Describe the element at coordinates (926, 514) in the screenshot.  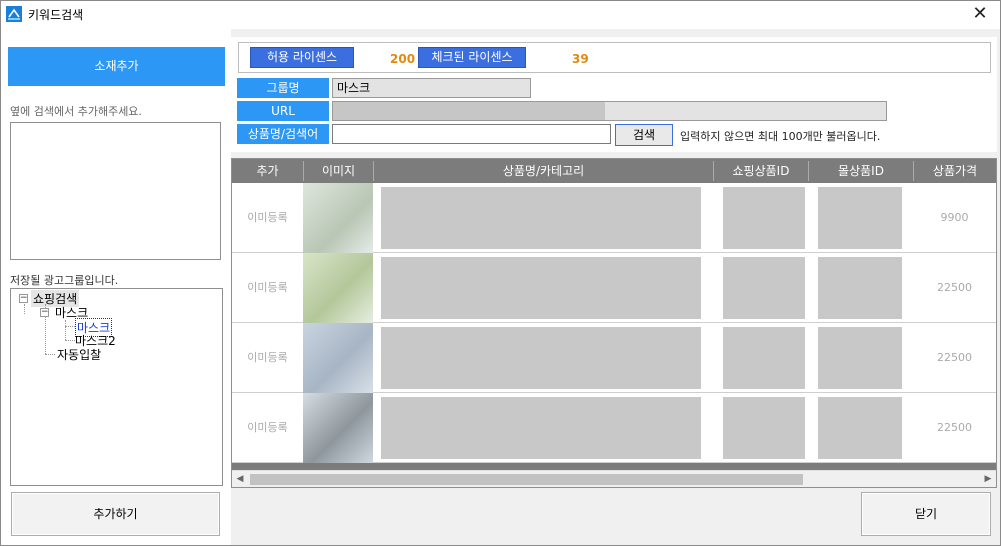
I see `close-button: 닫기` at that location.